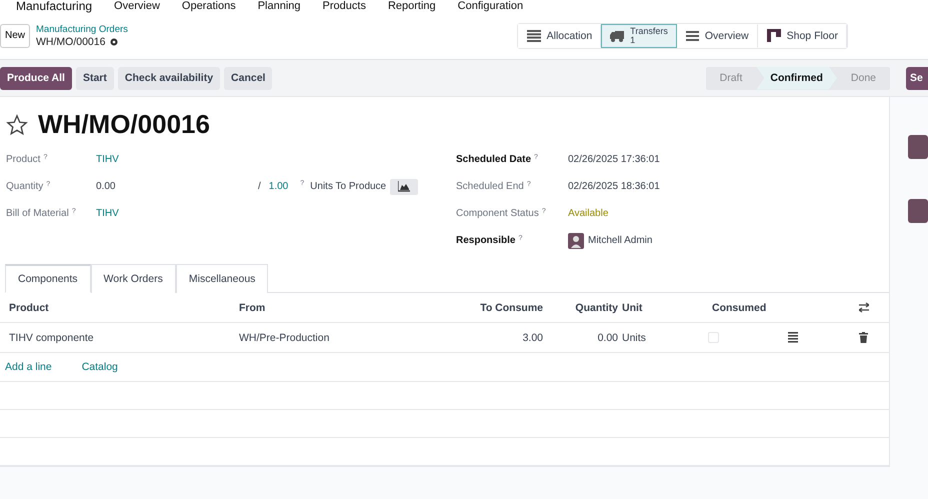 The image size is (928, 499). What do you see at coordinates (576, 240) in the screenshot?
I see `avatar-icon` at bounding box center [576, 240].